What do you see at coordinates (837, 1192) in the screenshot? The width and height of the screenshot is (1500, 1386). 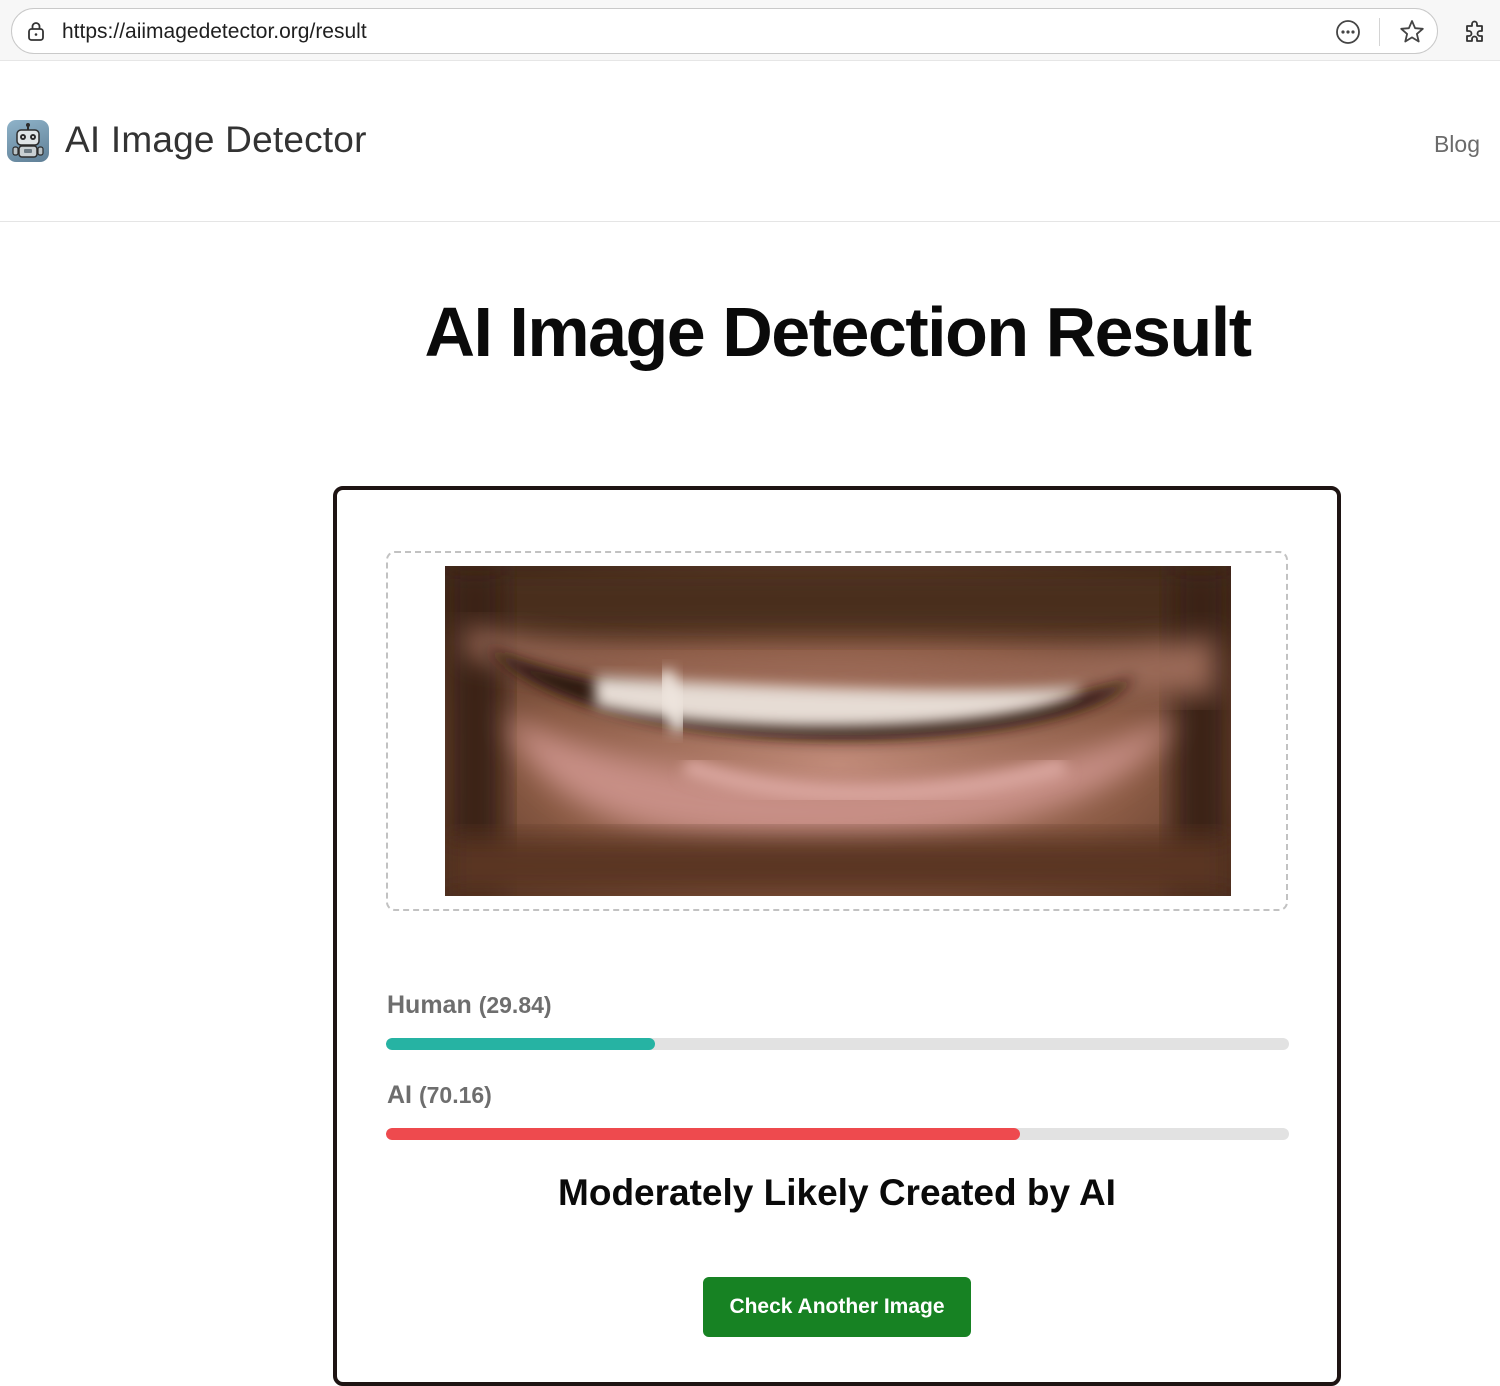 I see `verdict-text: Moderately Likely Created by AI` at bounding box center [837, 1192].